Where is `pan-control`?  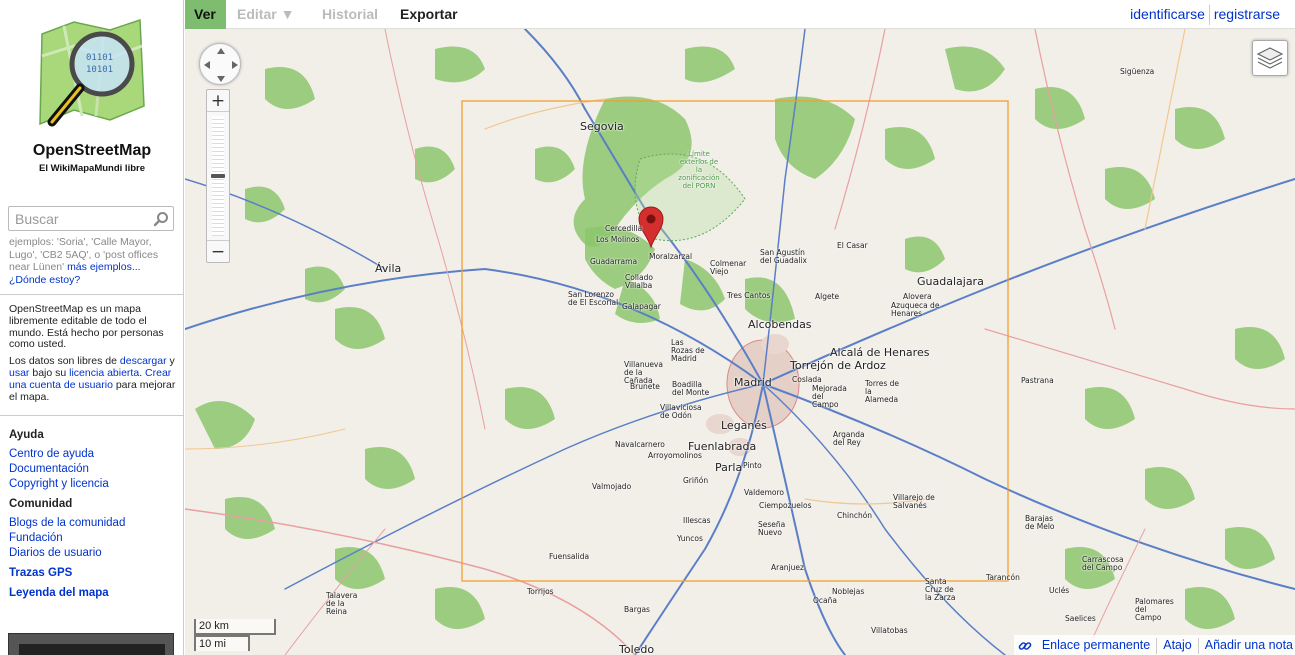 pan-control is located at coordinates (220, 64).